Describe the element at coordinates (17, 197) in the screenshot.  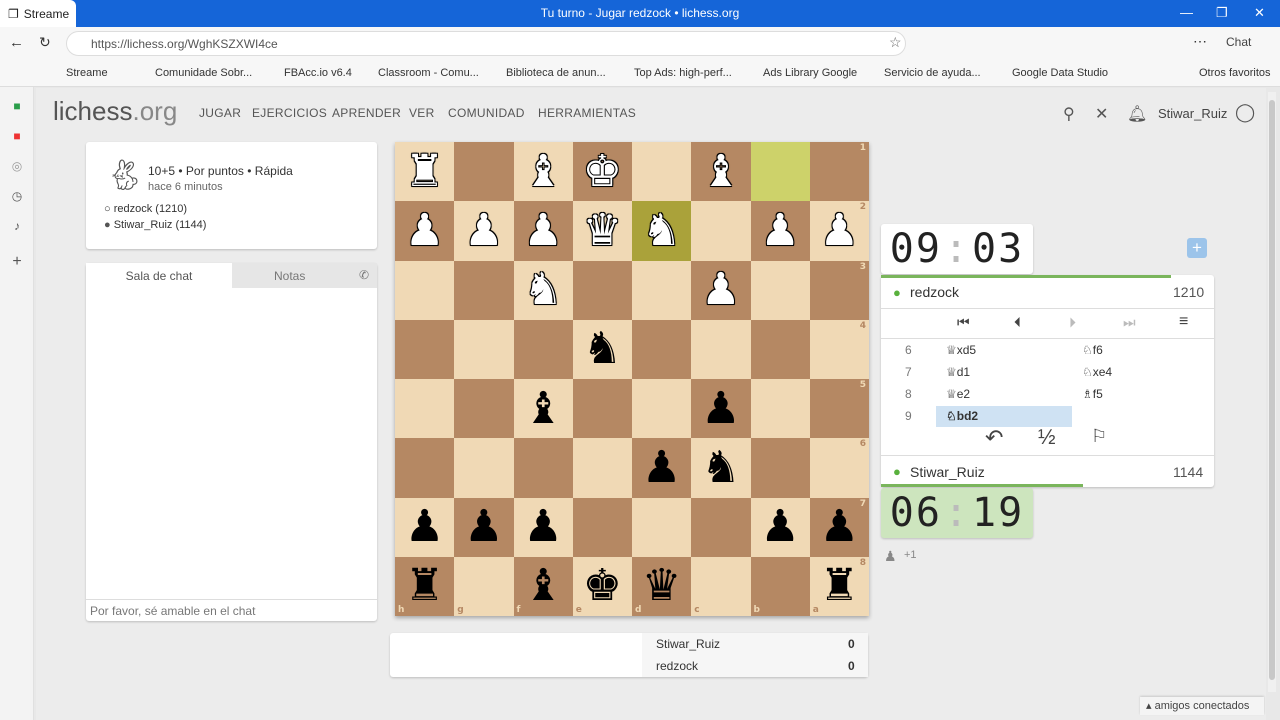
I see `sidebar-app-icon: ◷` at that location.